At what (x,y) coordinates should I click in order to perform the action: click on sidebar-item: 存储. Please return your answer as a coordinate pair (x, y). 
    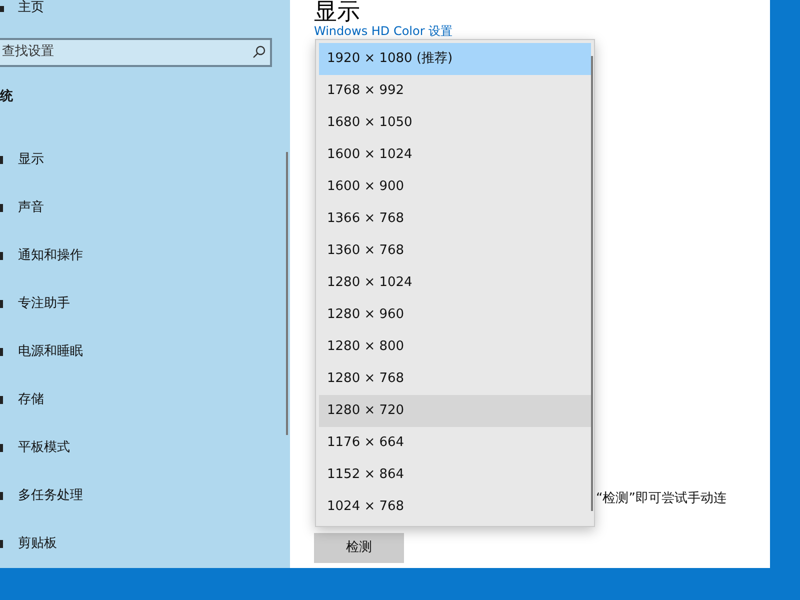
    Looking at the image, I should click on (31, 400).